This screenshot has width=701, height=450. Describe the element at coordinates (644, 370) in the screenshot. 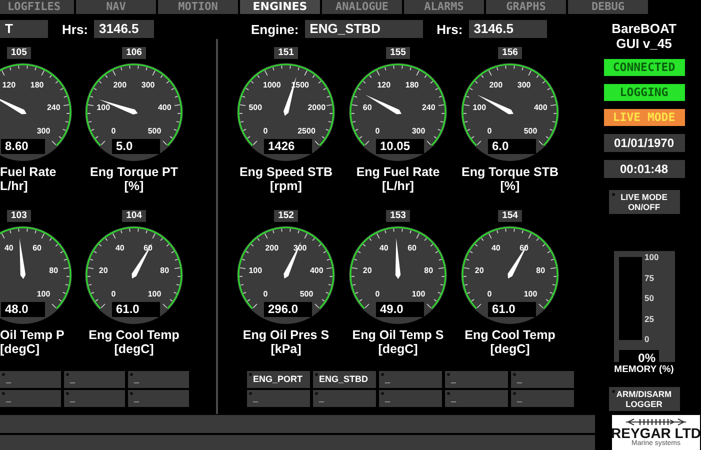

I see `memory-label: MEMORY (%)` at that location.